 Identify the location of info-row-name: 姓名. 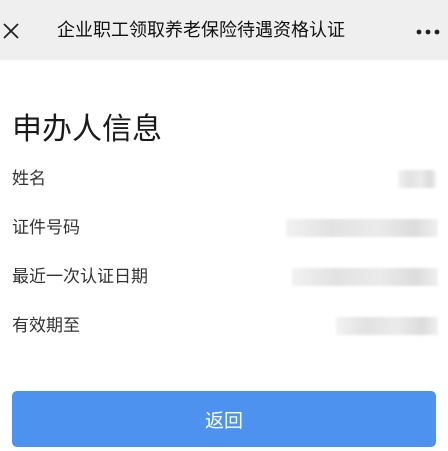
(224, 179).